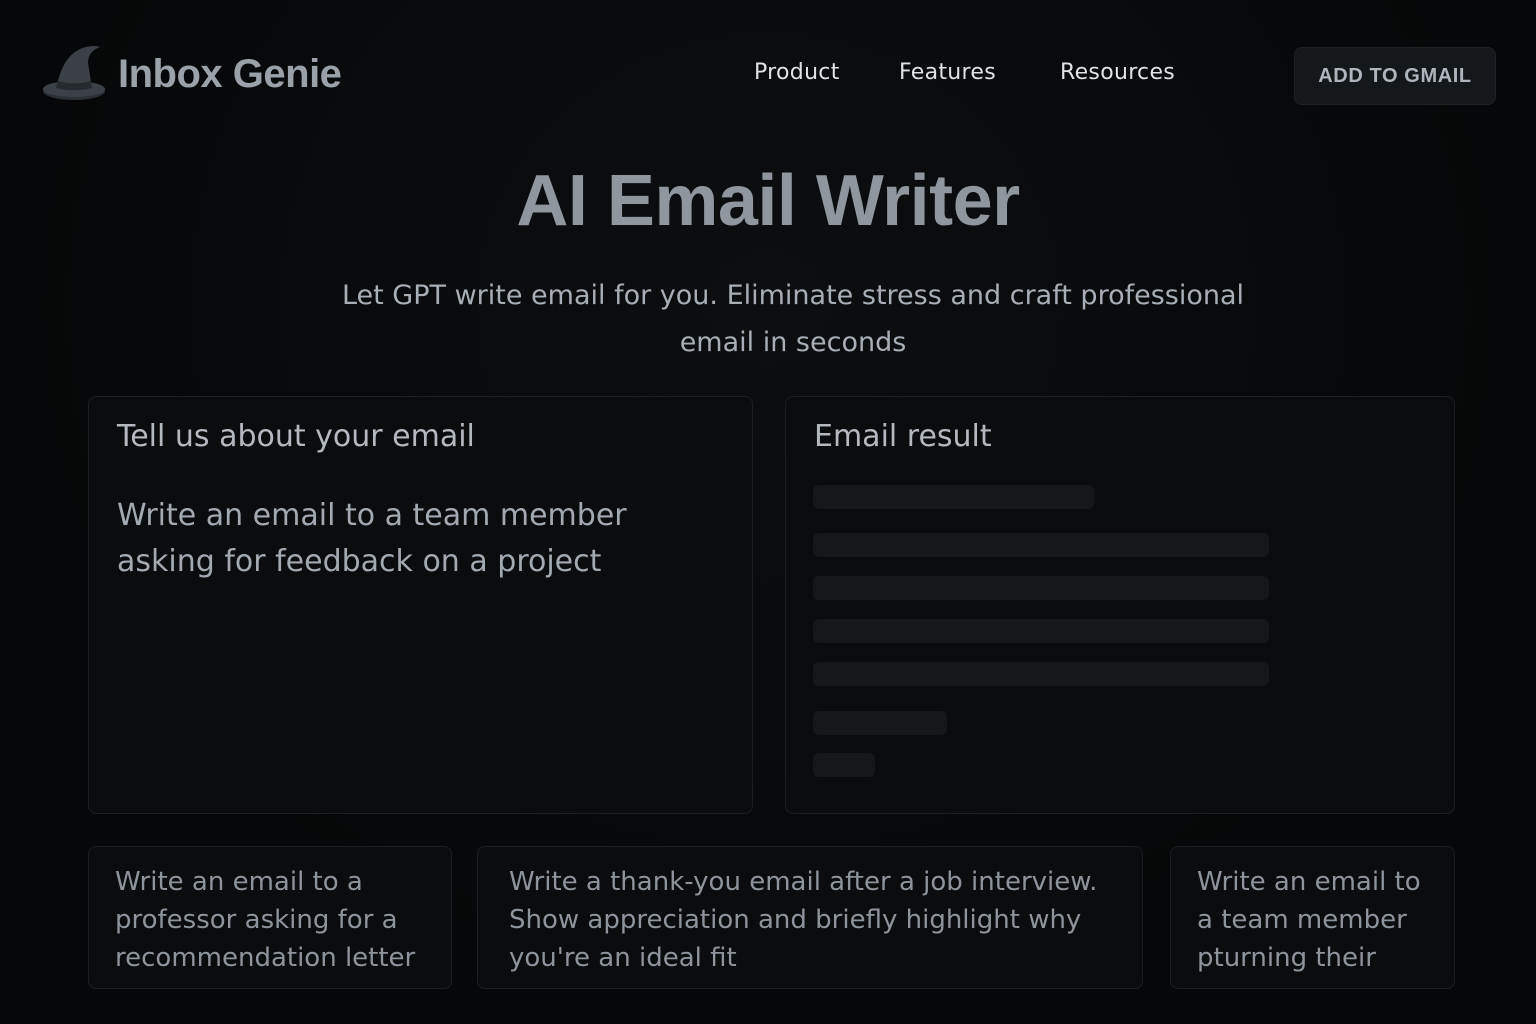 The height and width of the screenshot is (1024, 1536). I want to click on result-panel-heading: Email result, so click(903, 436).